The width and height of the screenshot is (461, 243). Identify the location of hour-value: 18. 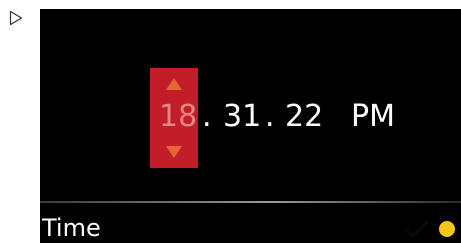
(178, 117).